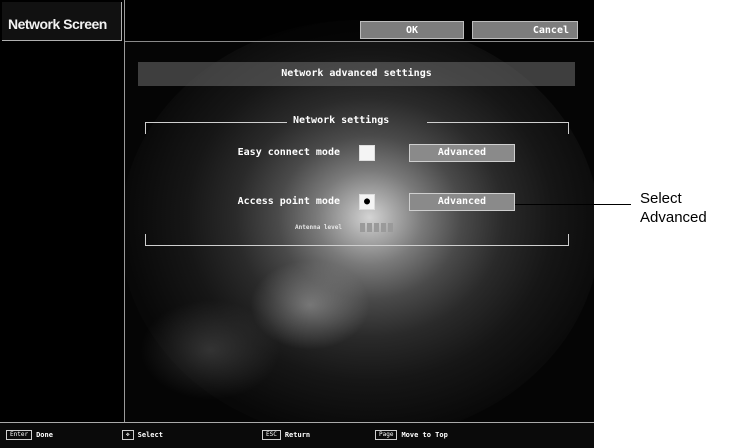 The width and height of the screenshot is (738, 448). I want to click on antenna-level-label: Antenna level, so click(318, 227).